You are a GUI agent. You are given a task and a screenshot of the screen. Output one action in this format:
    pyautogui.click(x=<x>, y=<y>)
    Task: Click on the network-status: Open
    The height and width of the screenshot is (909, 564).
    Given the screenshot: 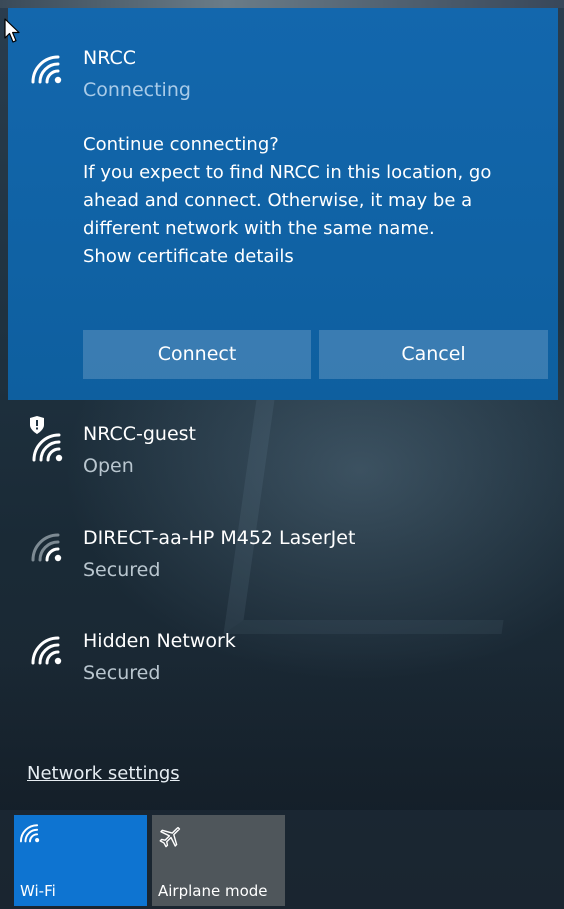 What is the action you would take?
    pyautogui.click(x=108, y=466)
    